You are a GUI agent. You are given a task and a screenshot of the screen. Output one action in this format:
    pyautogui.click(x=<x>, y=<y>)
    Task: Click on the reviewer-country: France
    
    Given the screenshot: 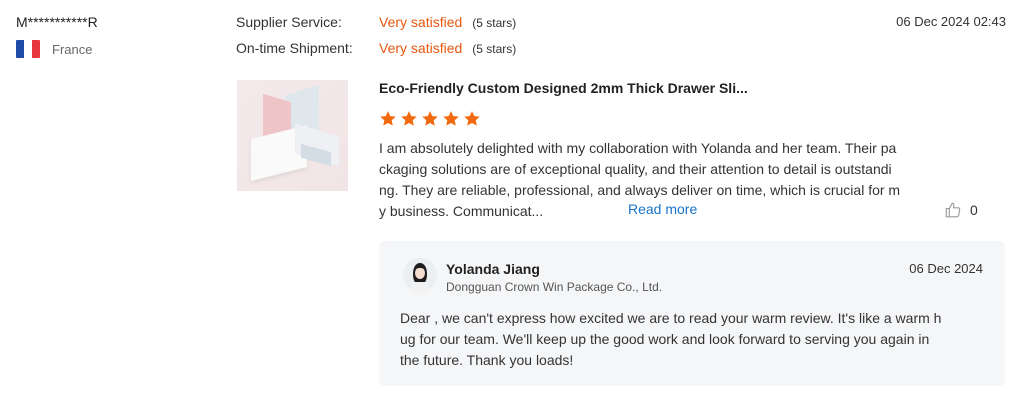 What is the action you would take?
    pyautogui.click(x=54, y=49)
    